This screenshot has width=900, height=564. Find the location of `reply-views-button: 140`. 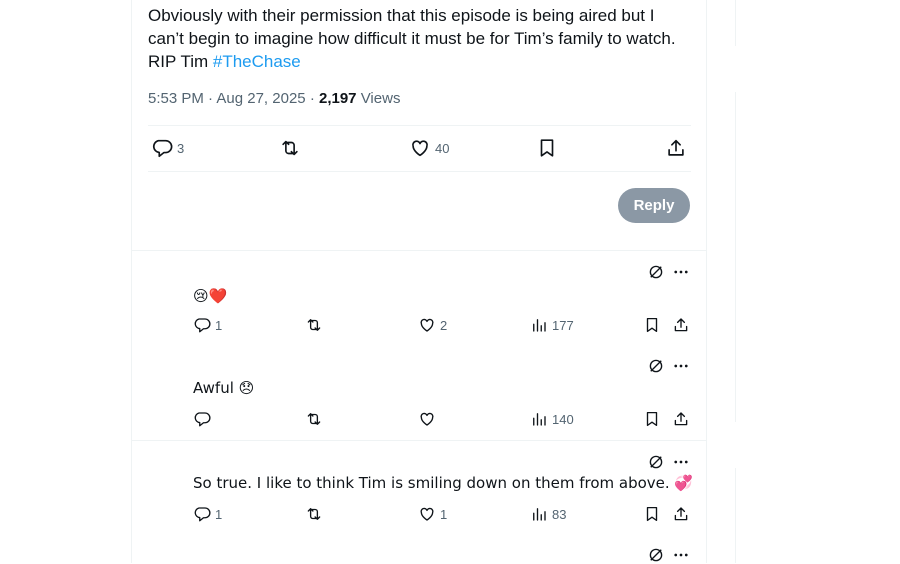

reply-views-button: 140 is located at coordinates (552, 419).